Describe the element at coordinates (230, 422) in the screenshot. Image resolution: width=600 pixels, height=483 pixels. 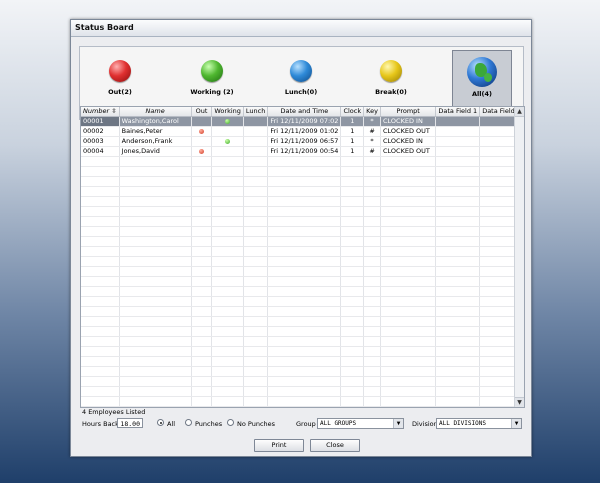
I see `radio-no-punches` at that location.